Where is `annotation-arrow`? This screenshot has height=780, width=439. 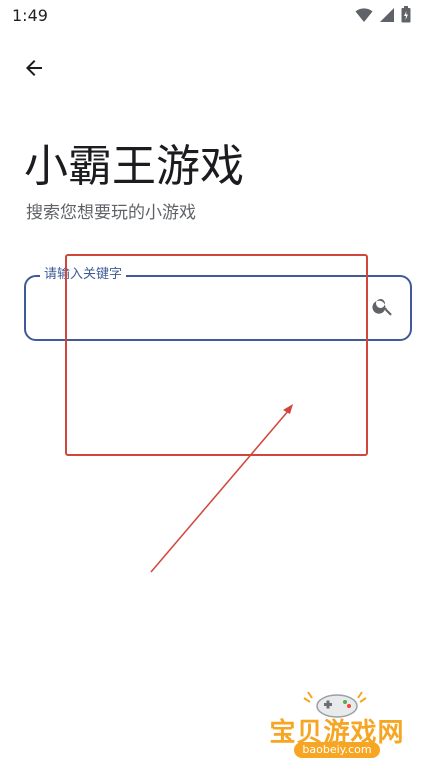
annotation-arrow is located at coordinates (221, 488).